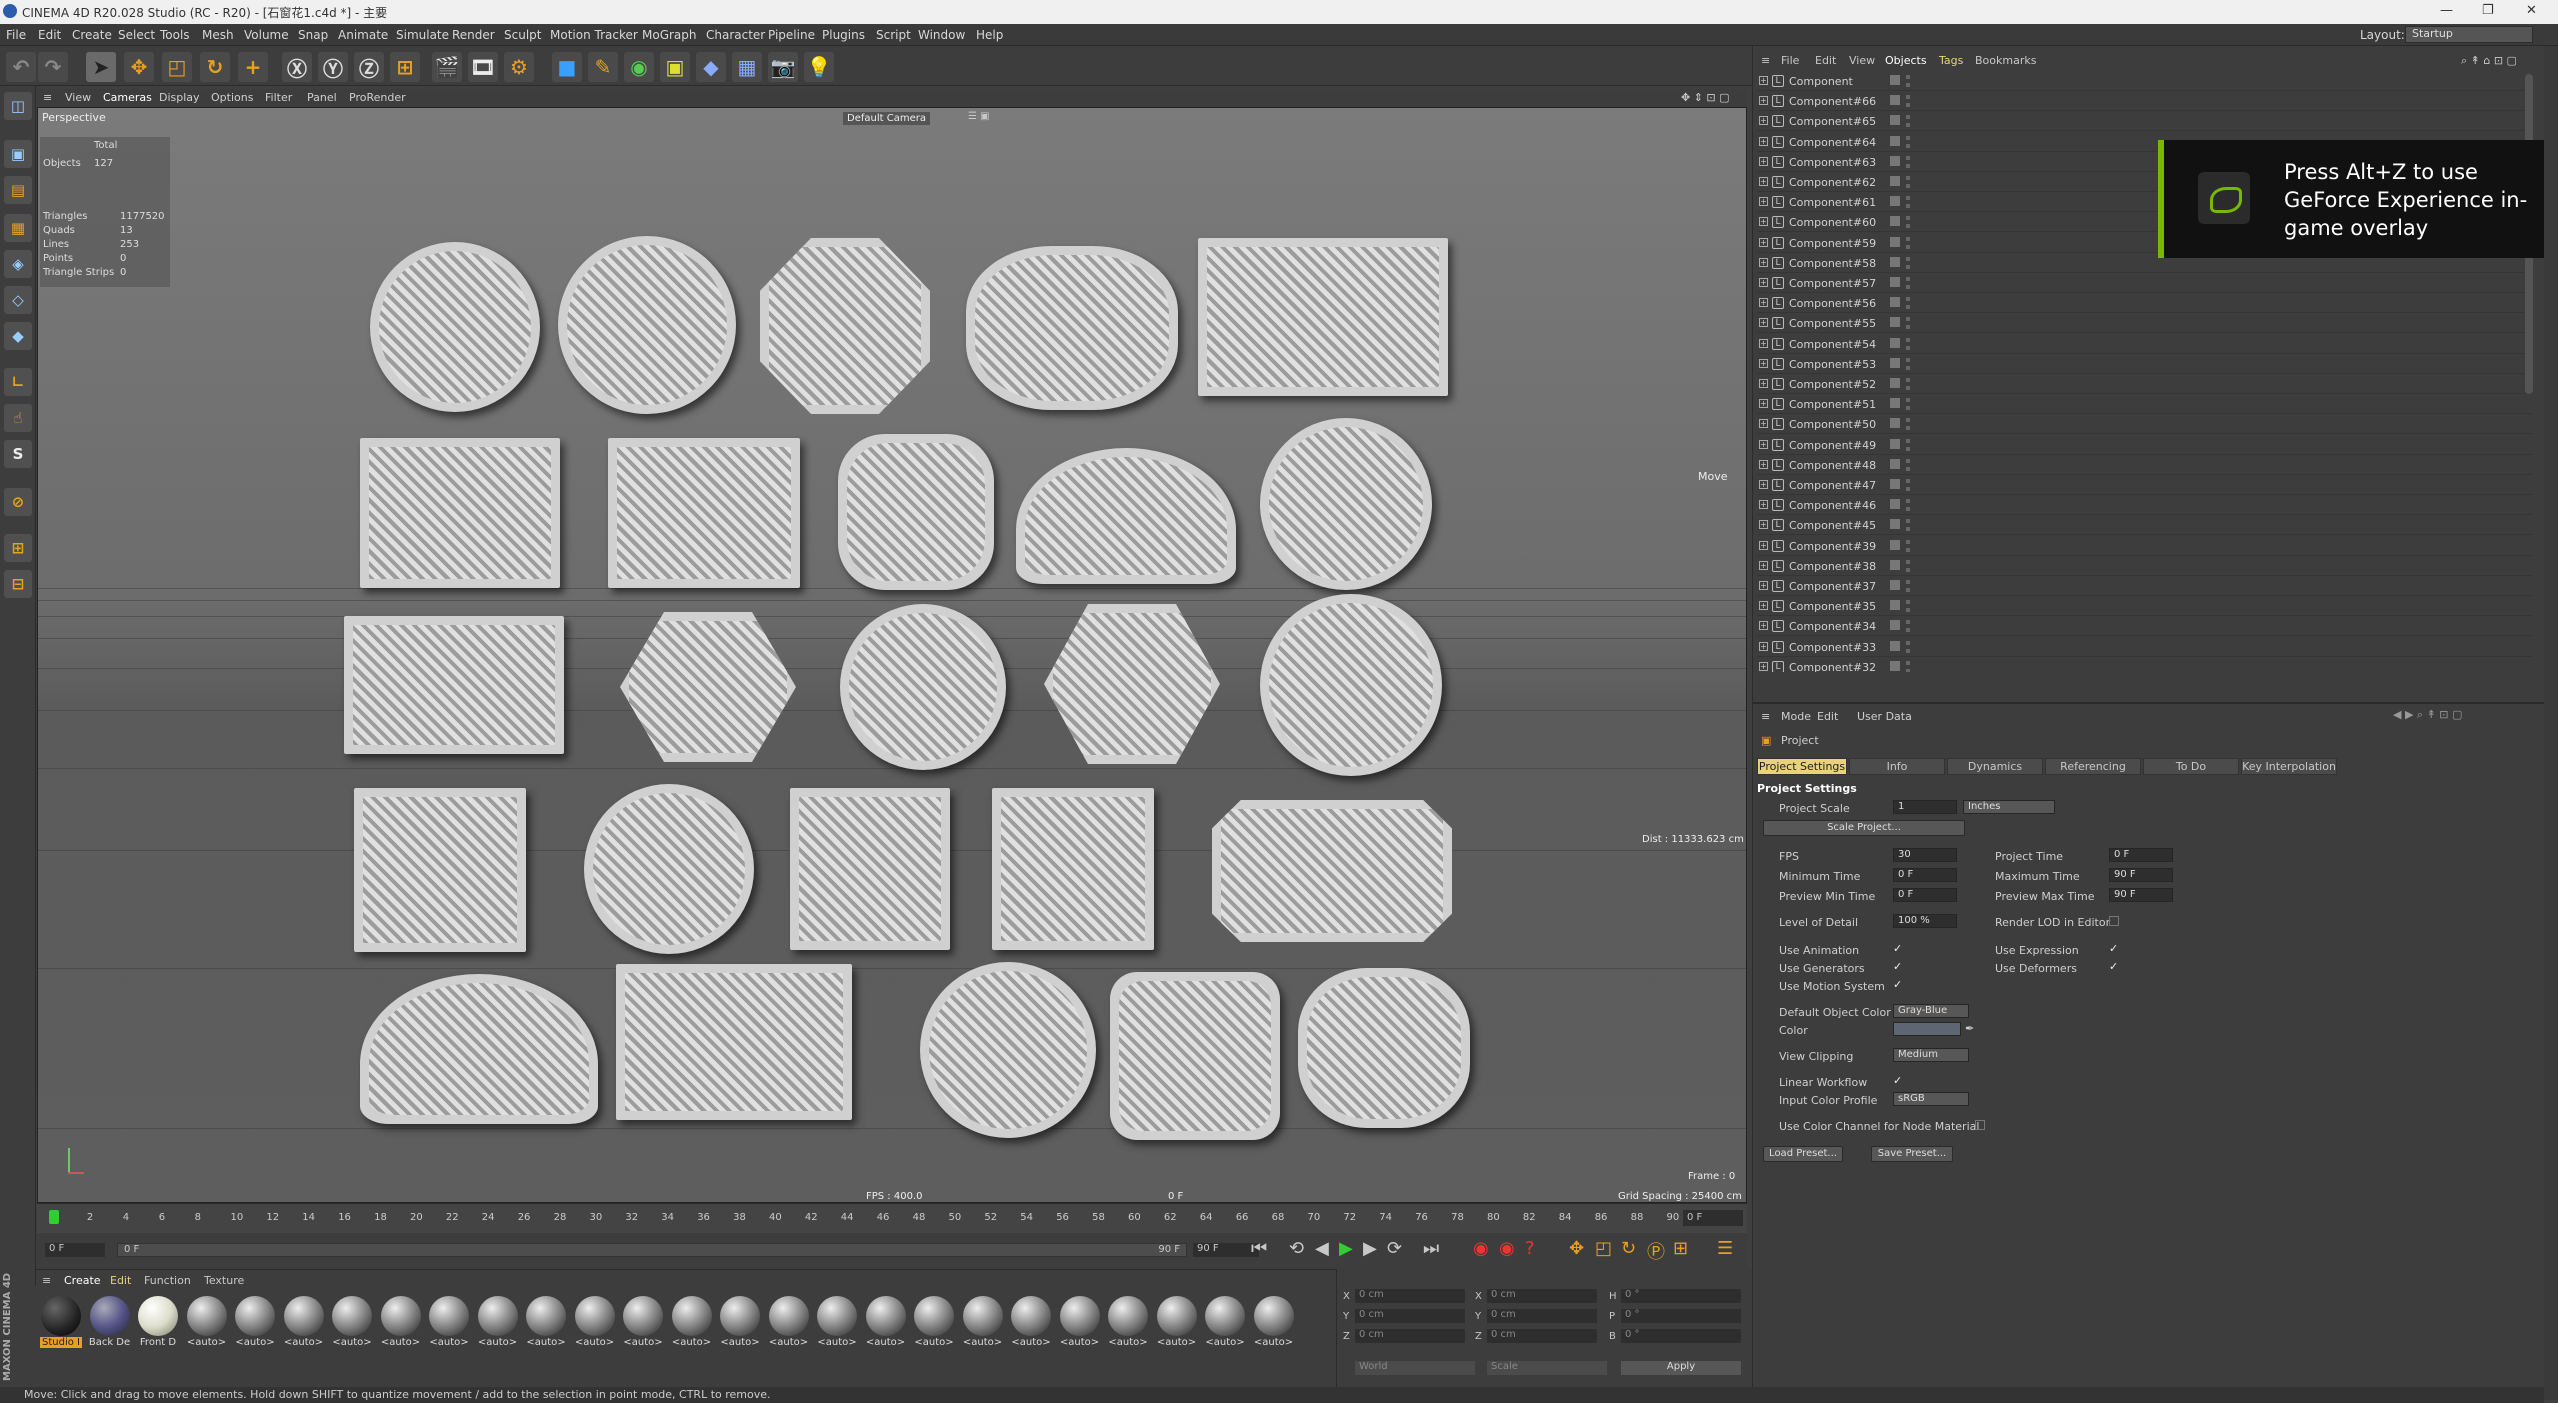  I want to click on solo-icon: ⊟, so click(18, 584).